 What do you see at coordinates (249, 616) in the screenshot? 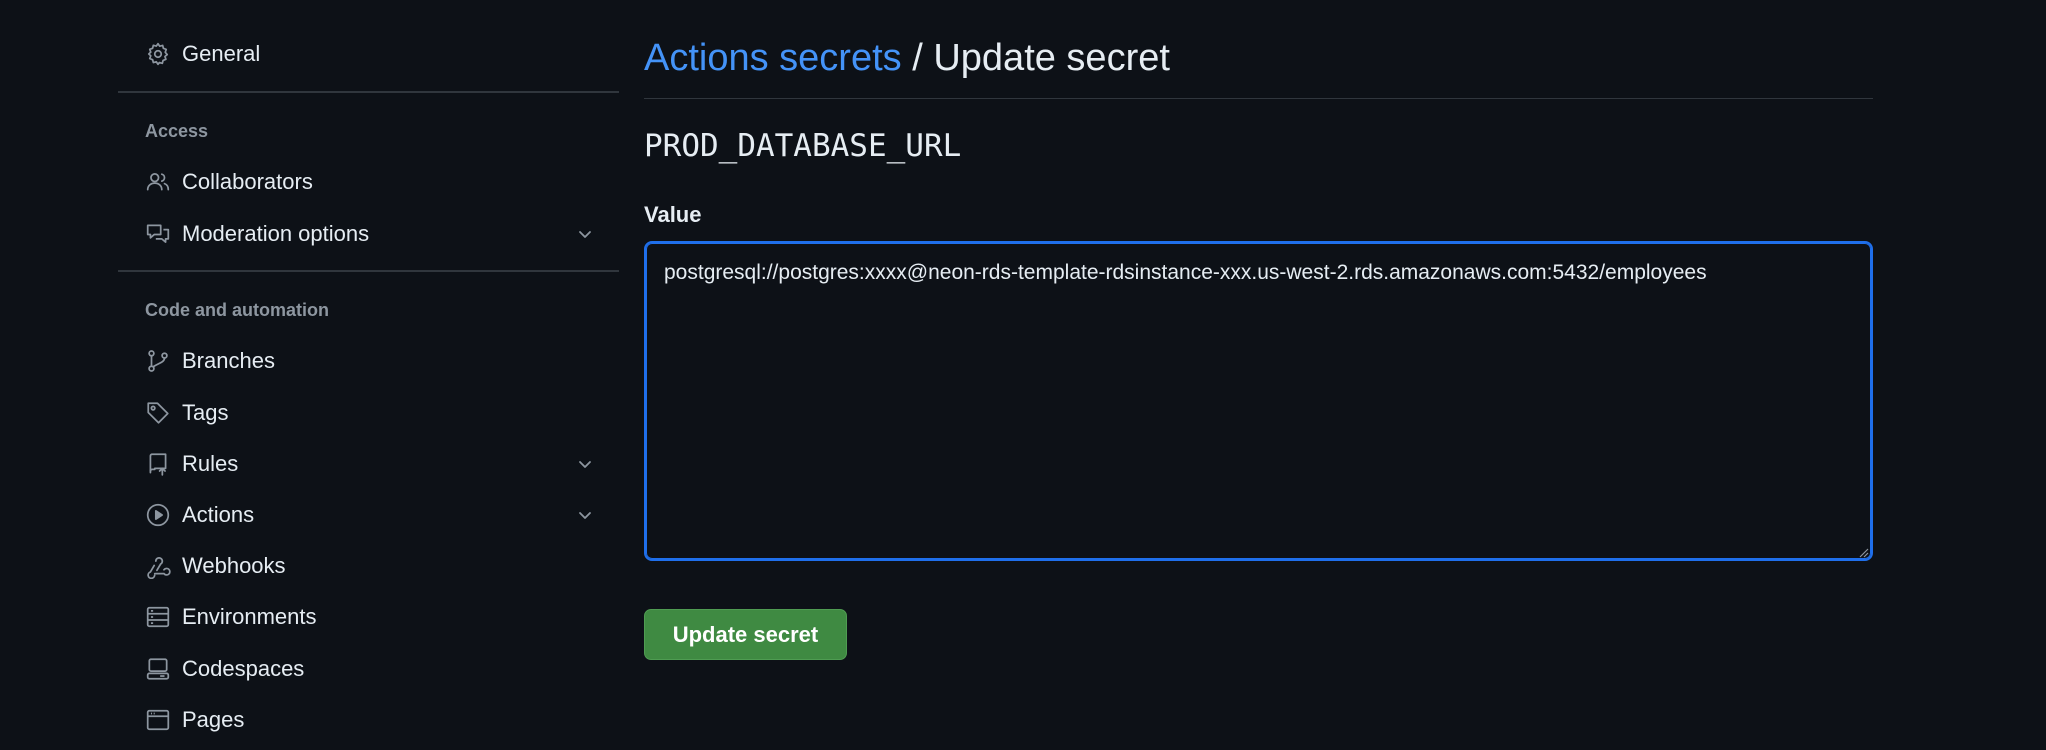
I see `sidebar-item-label: Environments` at bounding box center [249, 616].